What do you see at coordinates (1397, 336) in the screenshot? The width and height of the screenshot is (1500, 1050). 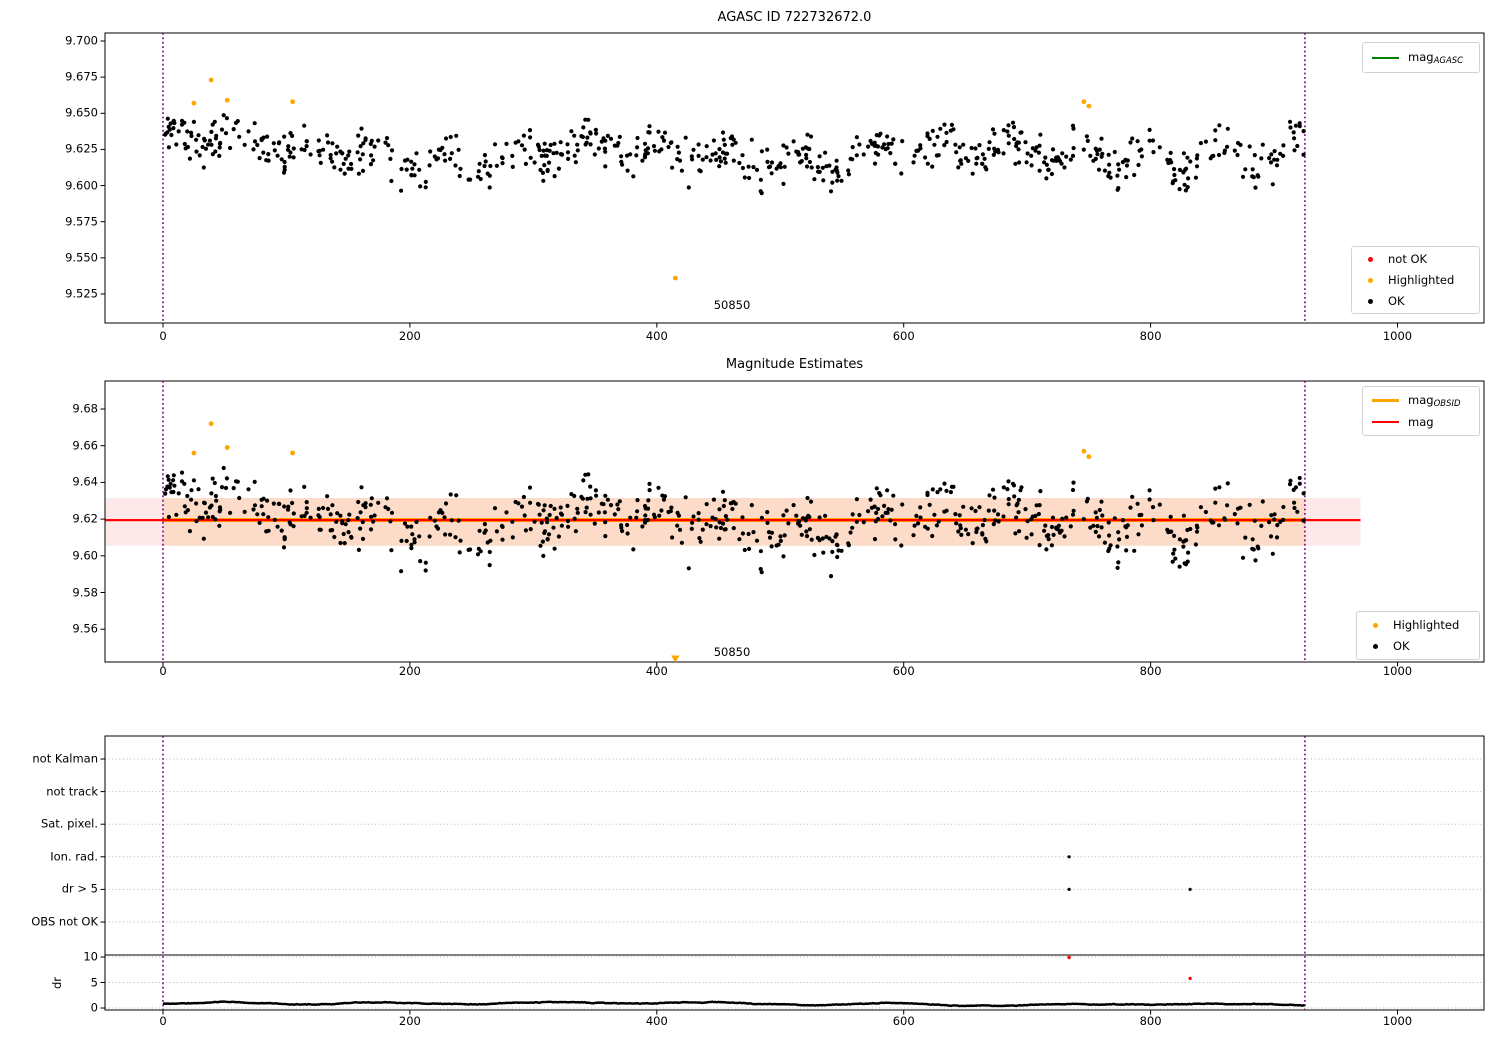 I see `panel1-x-tick-label: 1000` at bounding box center [1397, 336].